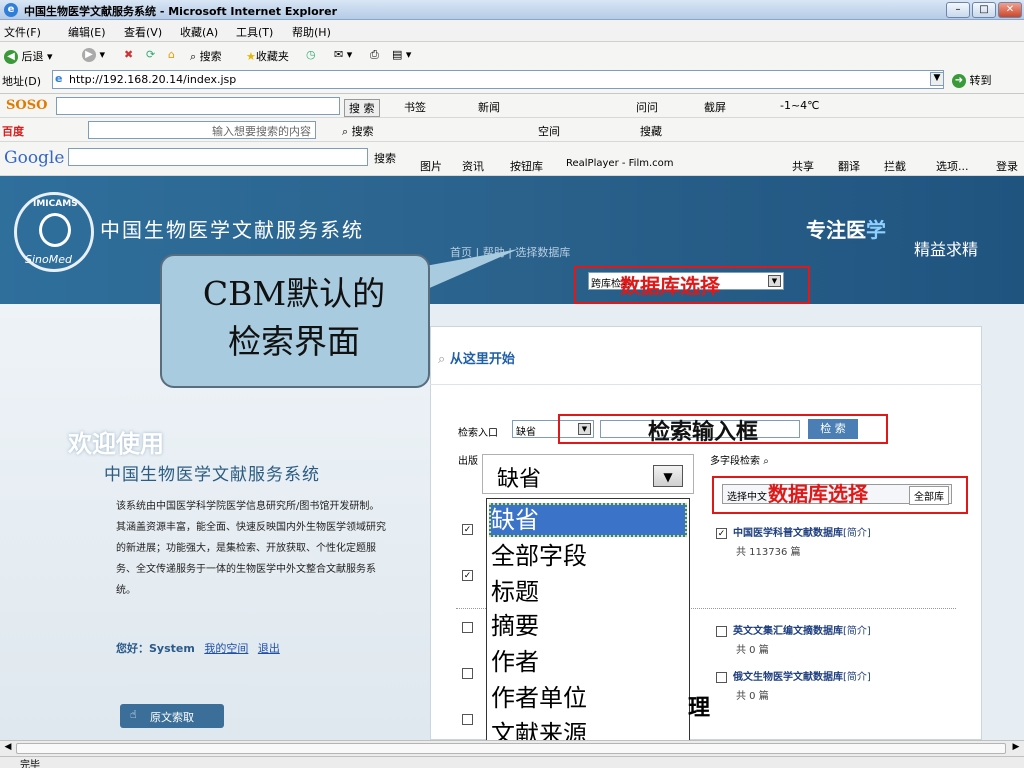 This screenshot has width=1024, height=768. Describe the element at coordinates (415, 107) in the screenshot. I see `soso-bookmark: 书签` at that location.